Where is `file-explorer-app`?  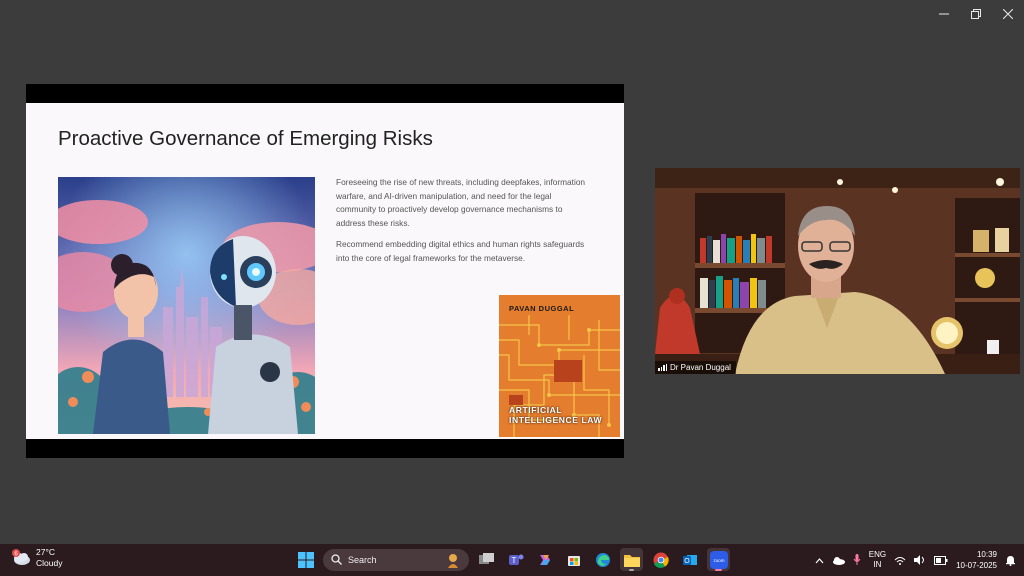 file-explorer-app is located at coordinates (631, 559).